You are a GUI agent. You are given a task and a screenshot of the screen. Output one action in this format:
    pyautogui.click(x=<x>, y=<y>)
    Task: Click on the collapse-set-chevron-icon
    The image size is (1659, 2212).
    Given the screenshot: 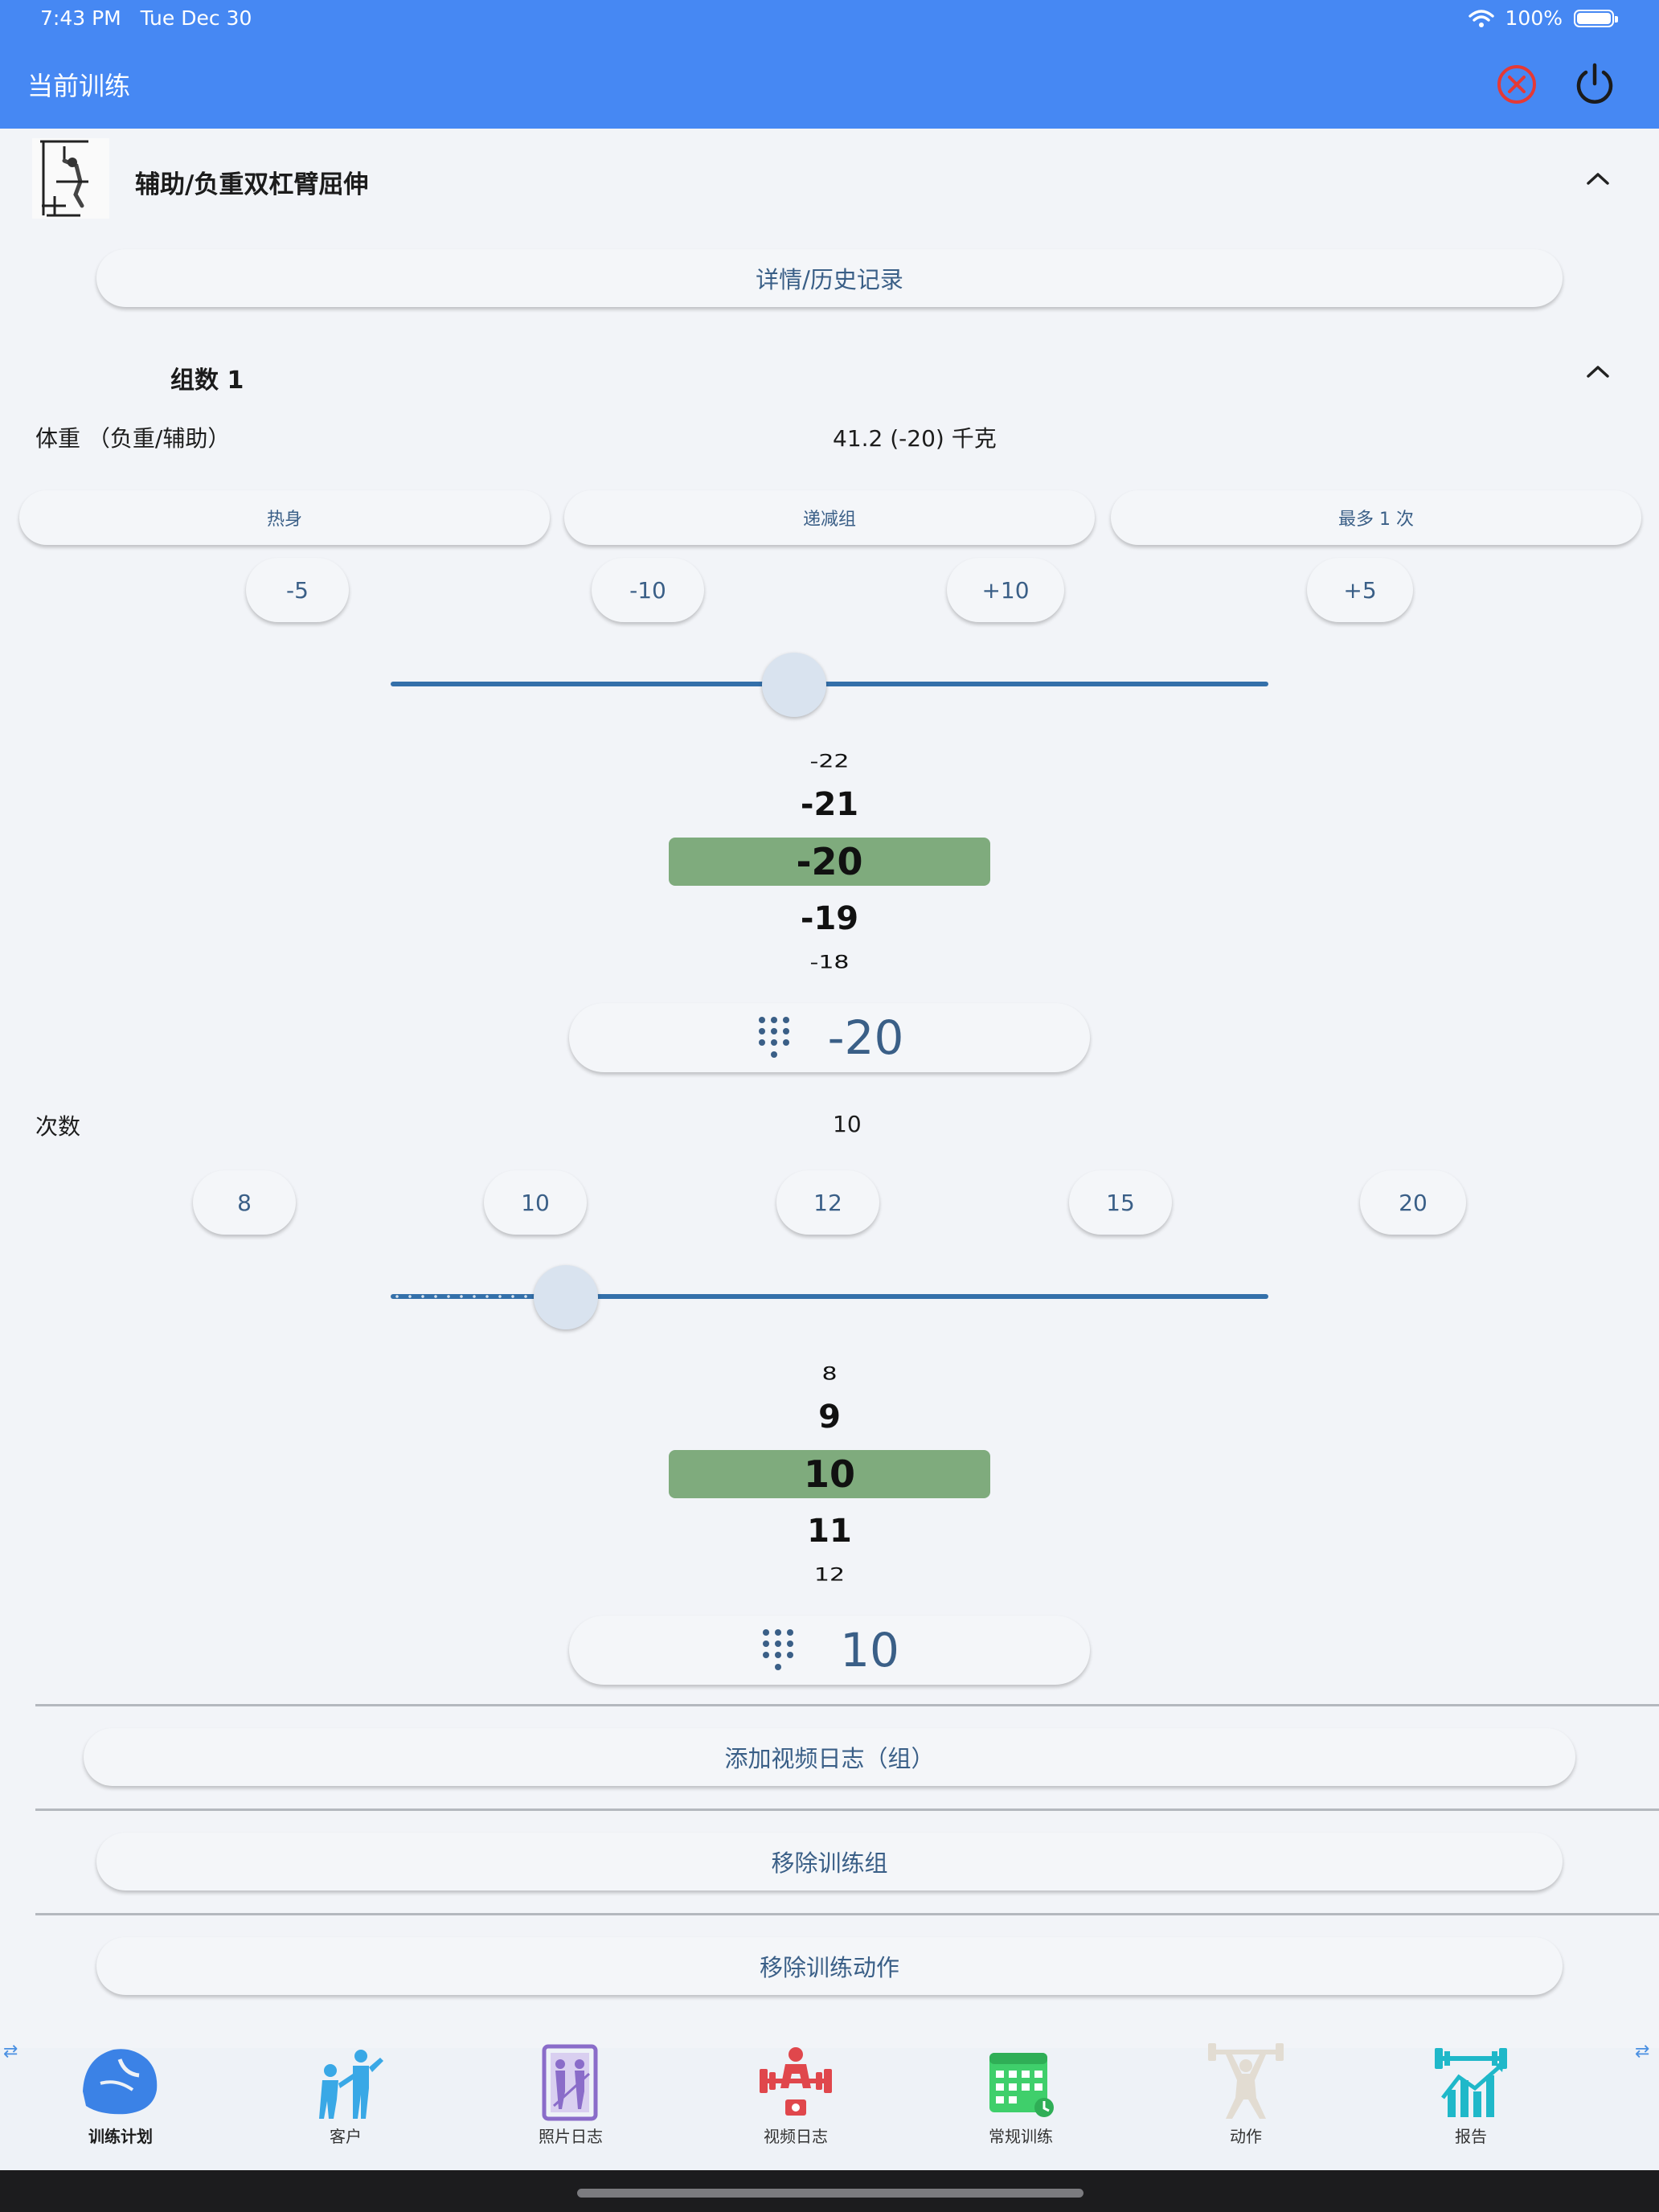 What is the action you would take?
    pyautogui.click(x=1597, y=372)
    